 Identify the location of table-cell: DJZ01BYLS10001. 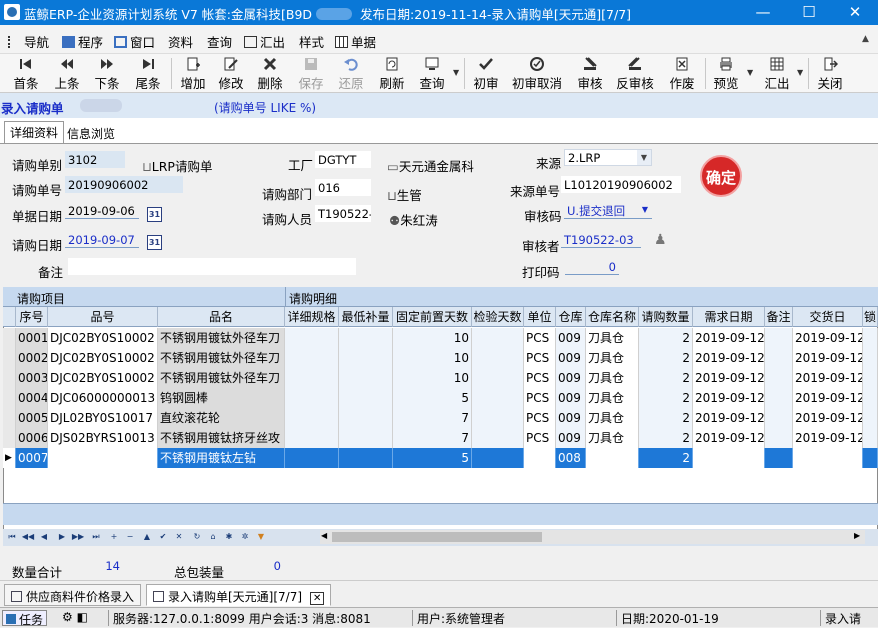
(103, 458).